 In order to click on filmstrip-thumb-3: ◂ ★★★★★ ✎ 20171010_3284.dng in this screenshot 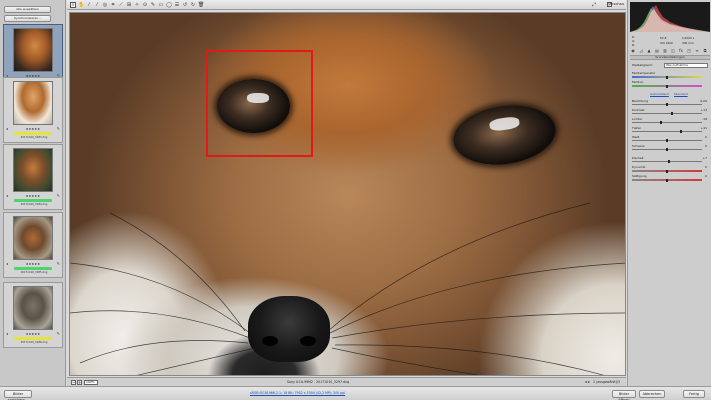, I will do `click(33, 177)`.